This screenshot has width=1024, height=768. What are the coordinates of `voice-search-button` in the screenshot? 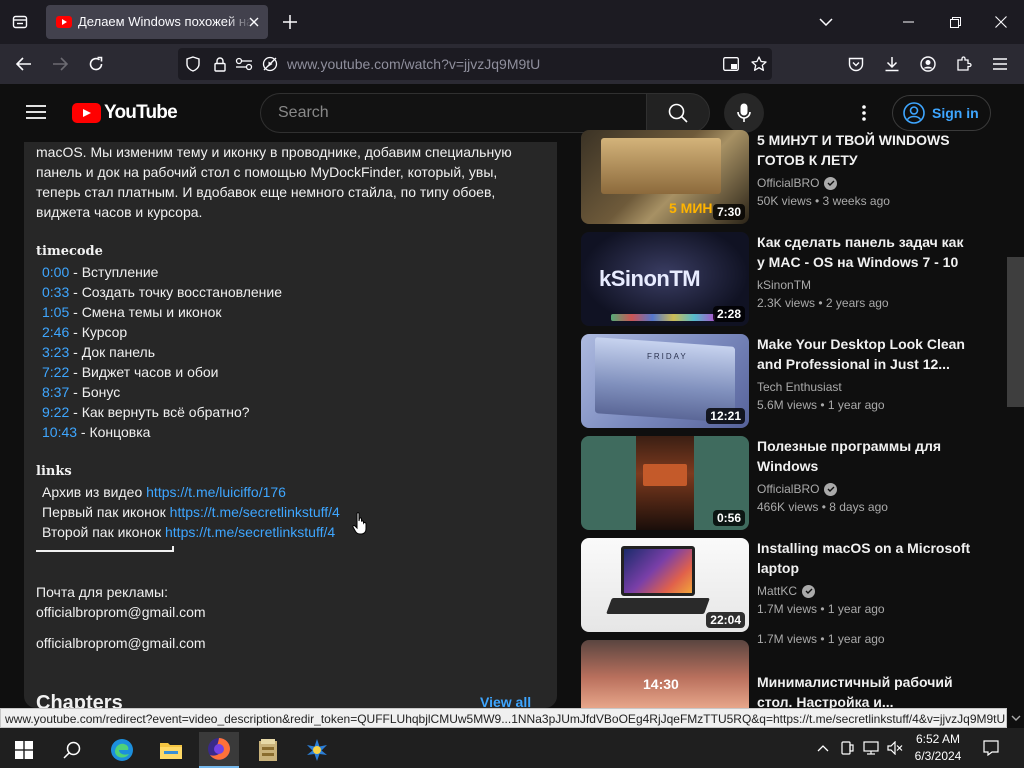 It's located at (744, 113).